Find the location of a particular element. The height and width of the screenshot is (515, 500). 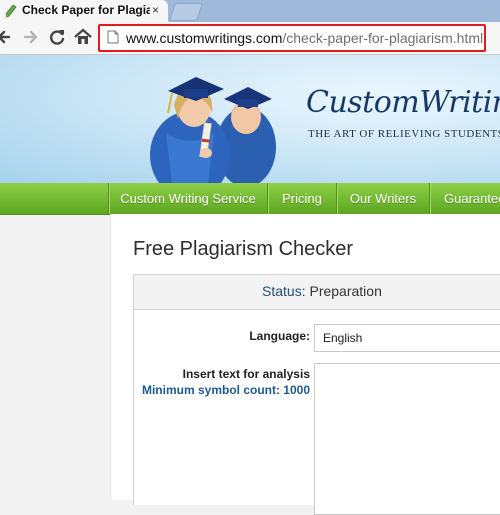

forward-arrow-icon is located at coordinates (31, 37).